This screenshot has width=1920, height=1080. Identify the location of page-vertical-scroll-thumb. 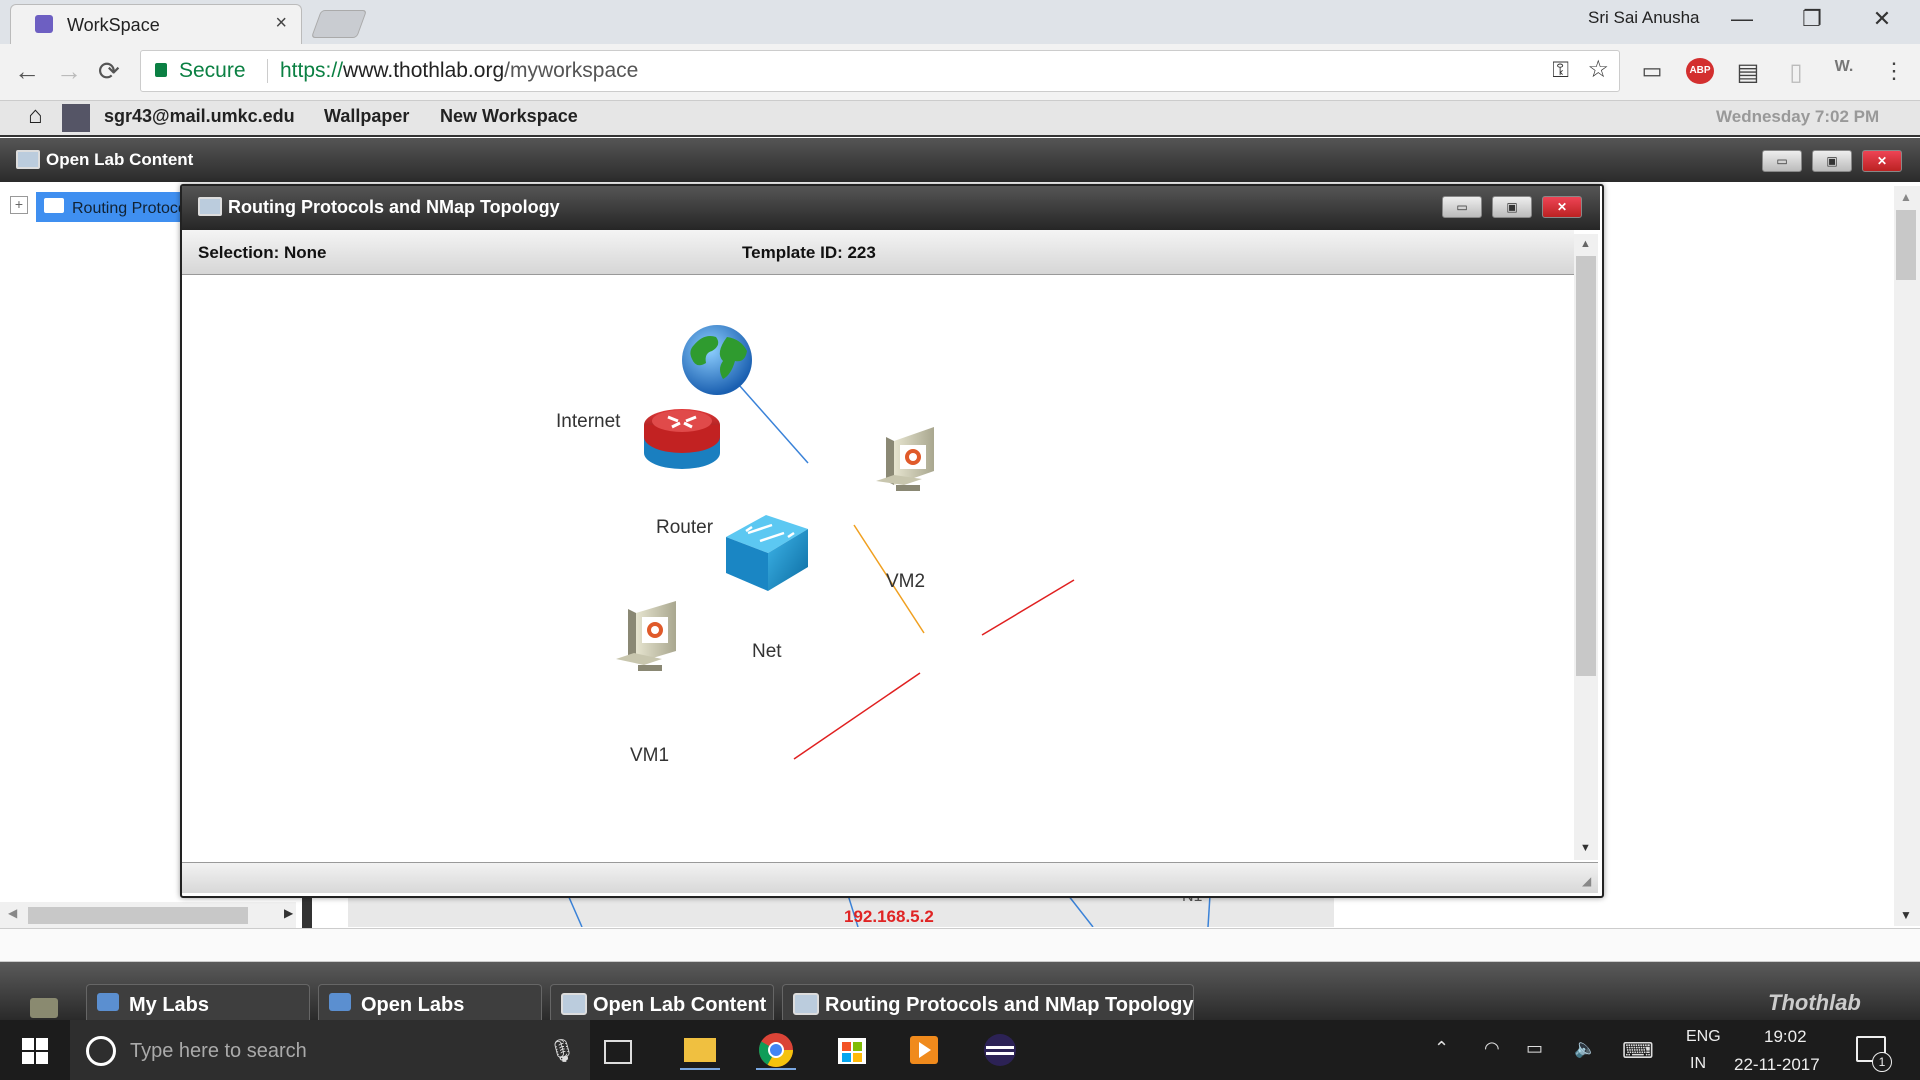
(1906, 245).